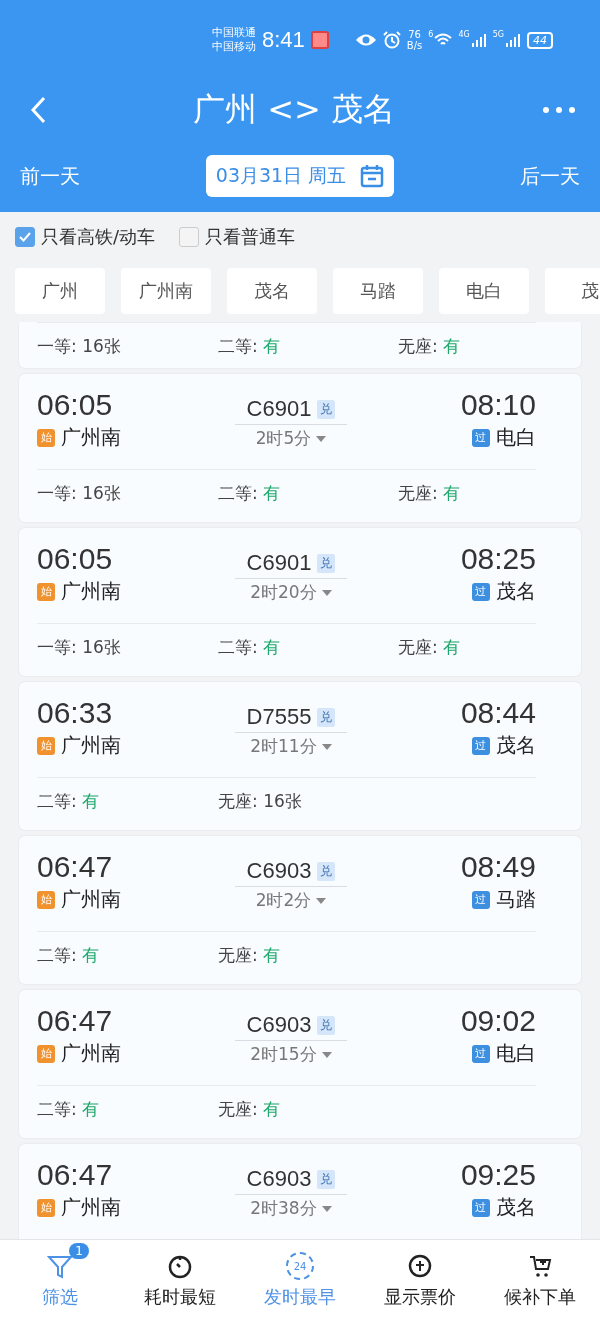  Describe the element at coordinates (291, 1208) in the screenshot. I see `duration-toggle: 2时38分` at that location.